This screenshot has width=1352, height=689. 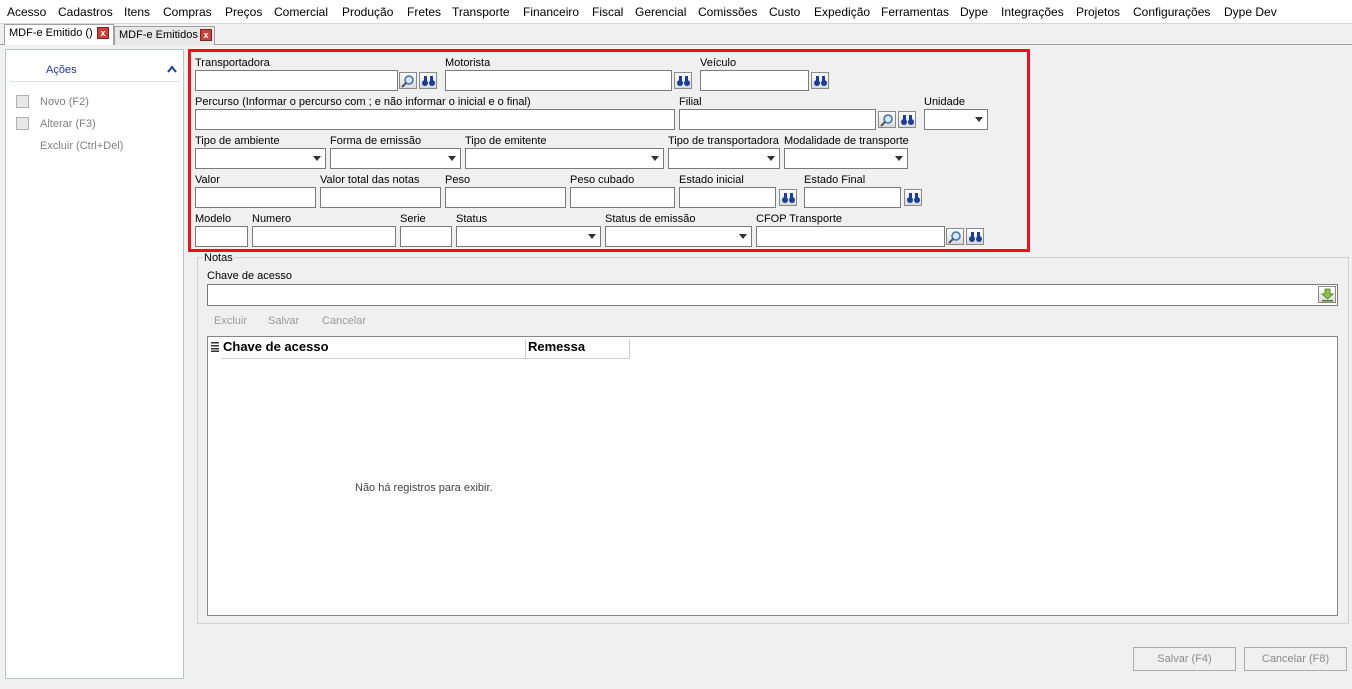 What do you see at coordinates (660, 12) in the screenshot?
I see `menu-gerencial: Gerencial` at bounding box center [660, 12].